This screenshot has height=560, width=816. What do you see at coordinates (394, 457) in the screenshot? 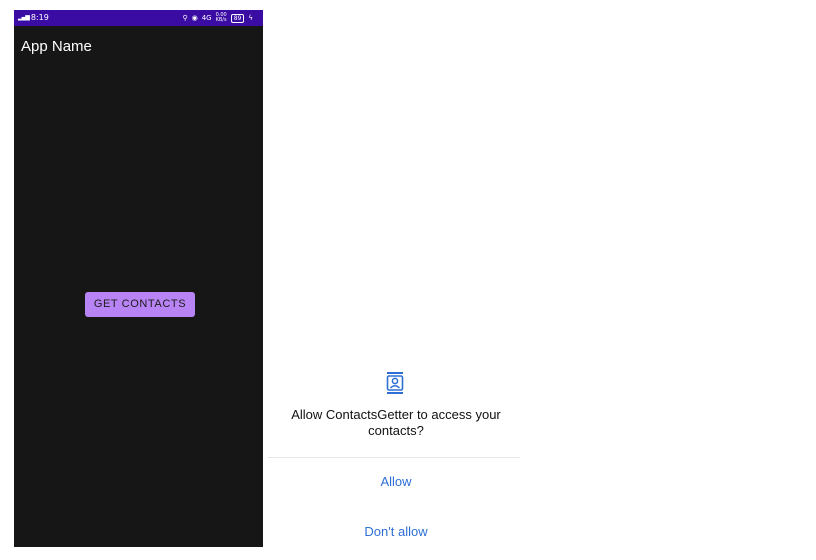
I see `dialog-divider` at bounding box center [394, 457].